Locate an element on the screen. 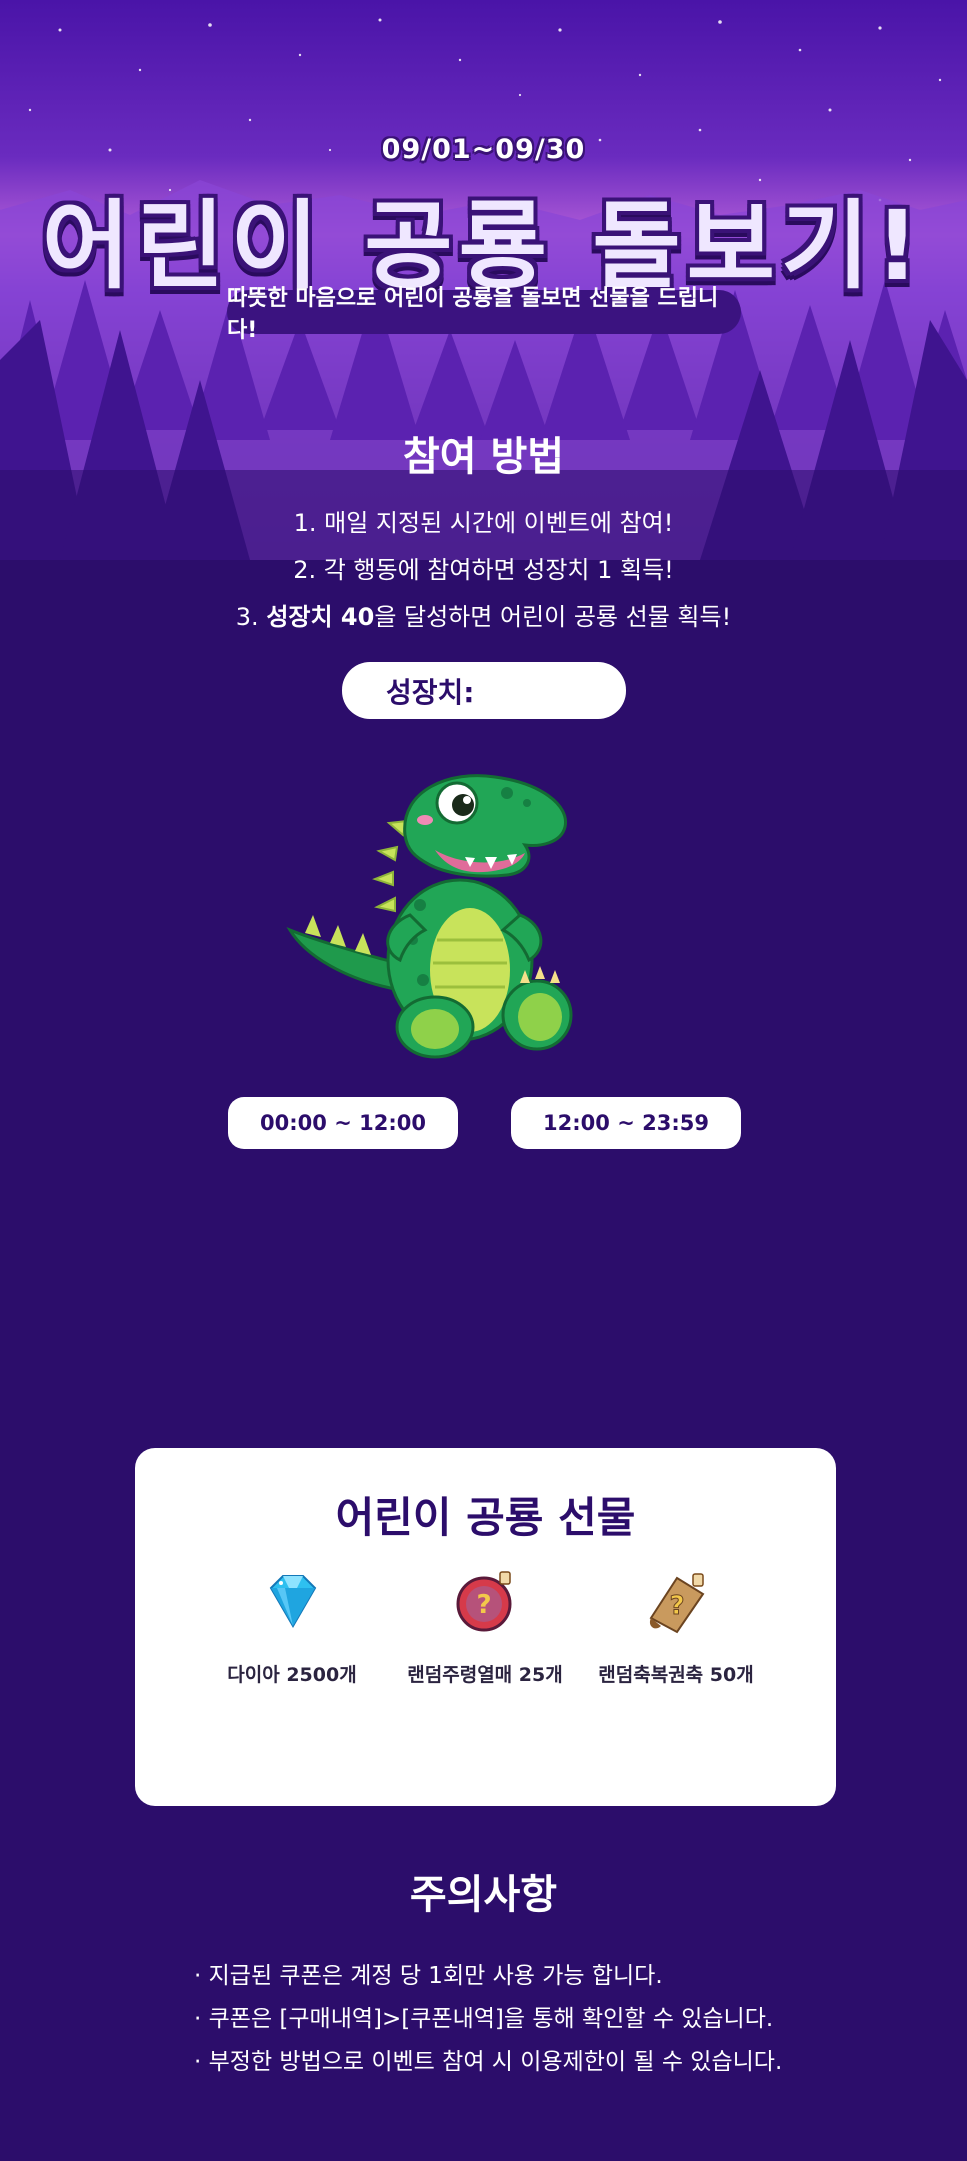 The height and width of the screenshot is (2161, 967). time-slot-evening-button: 12:00 ~ 23:59 is located at coordinates (626, 1123).